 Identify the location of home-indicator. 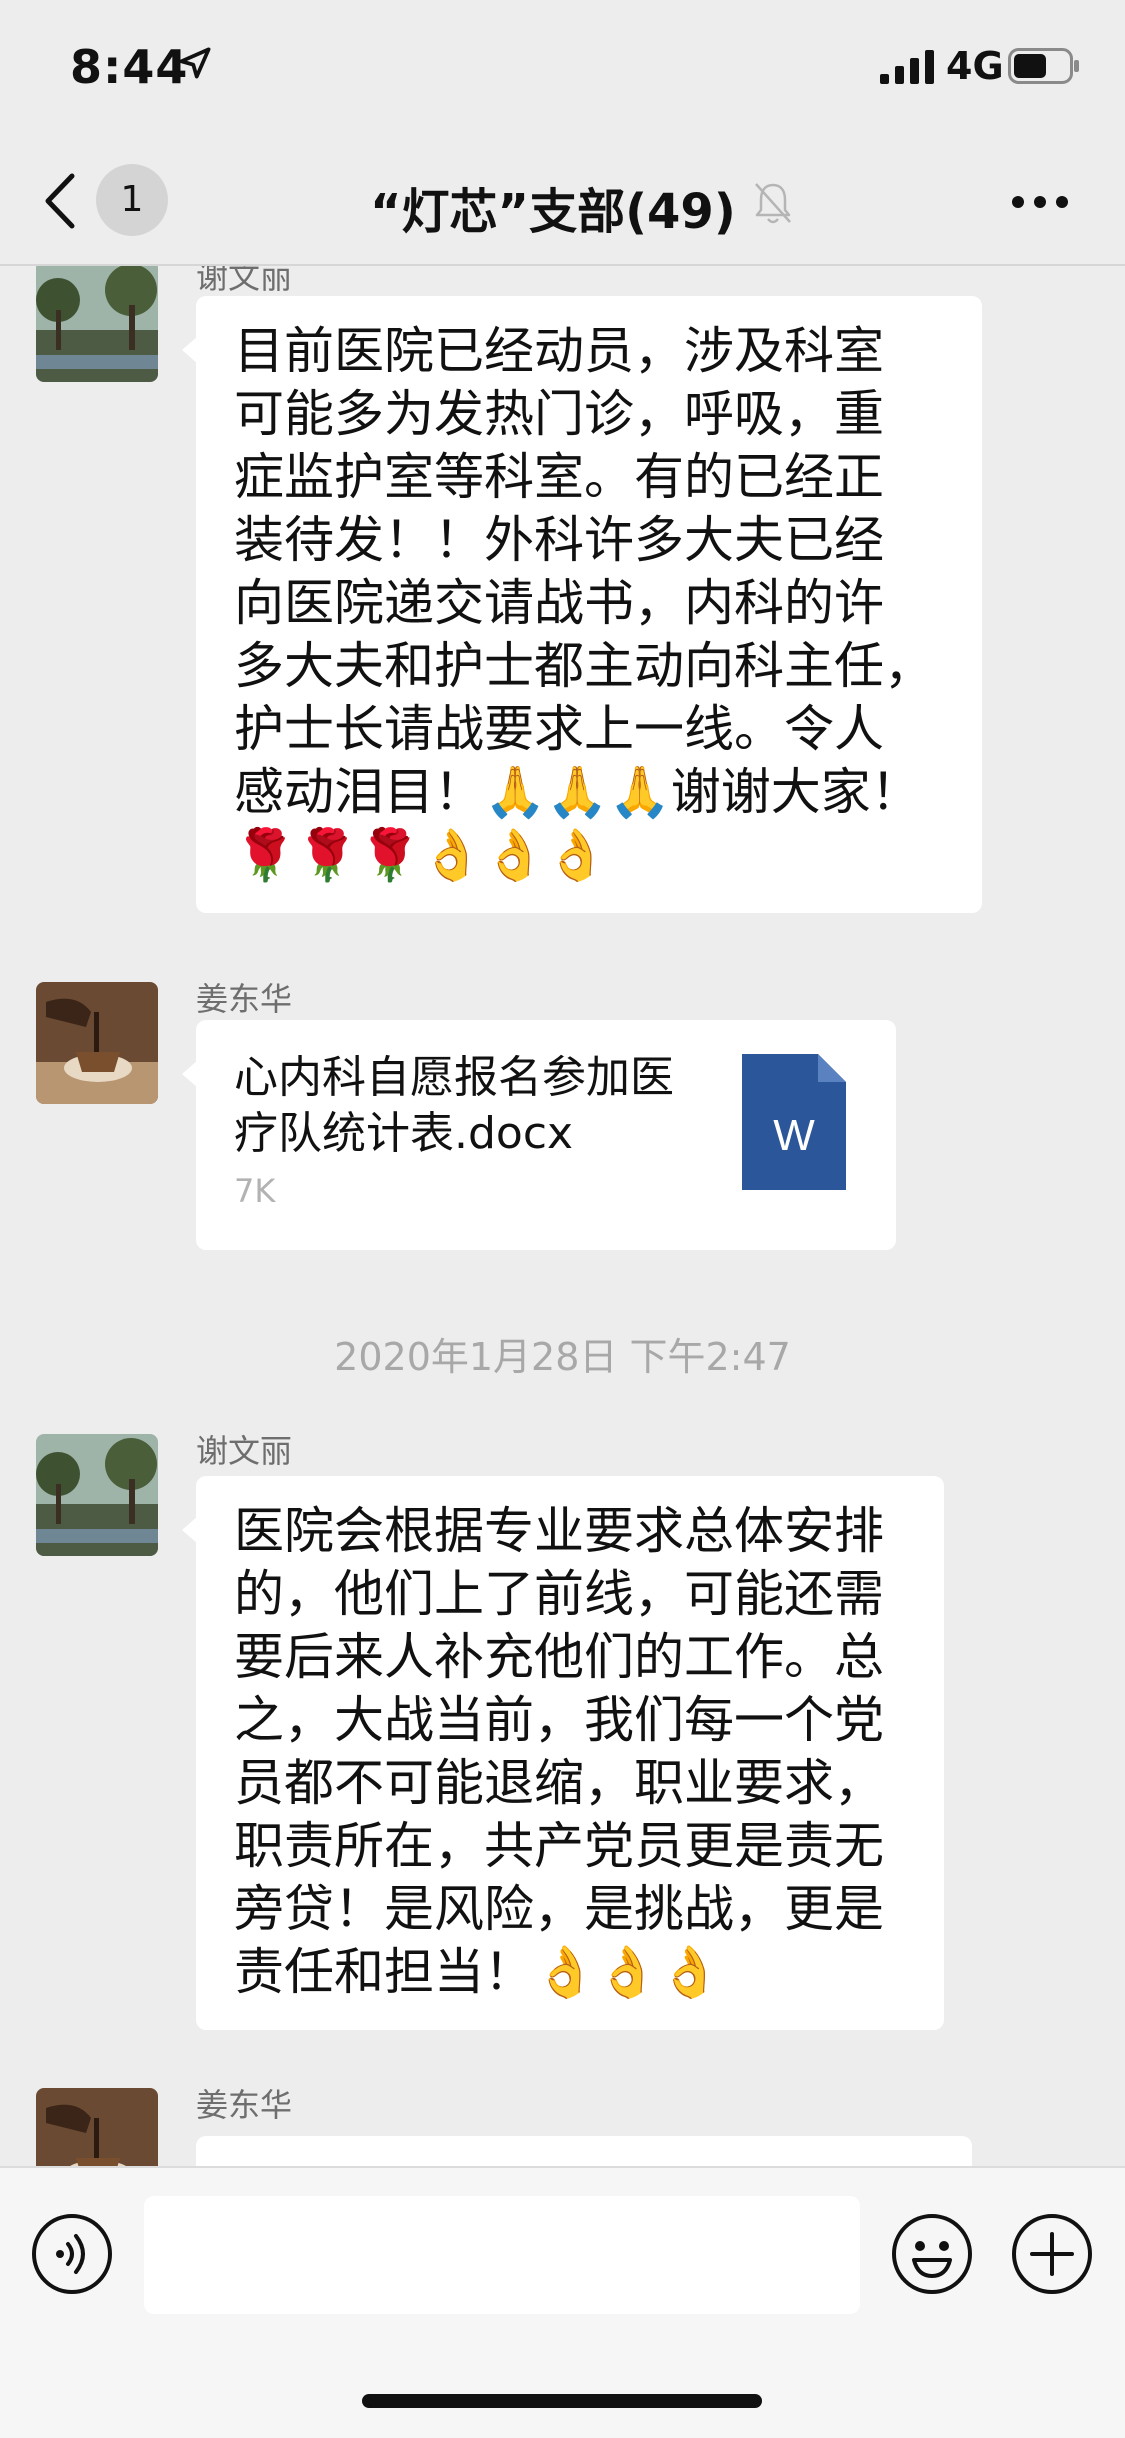
(562, 2401).